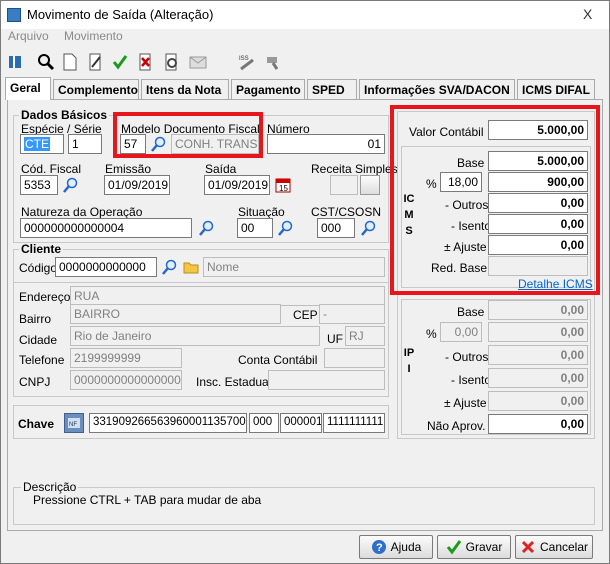  Describe the element at coordinates (467, 357) in the screenshot. I see `ipi-outros-label: - Outros` at that location.